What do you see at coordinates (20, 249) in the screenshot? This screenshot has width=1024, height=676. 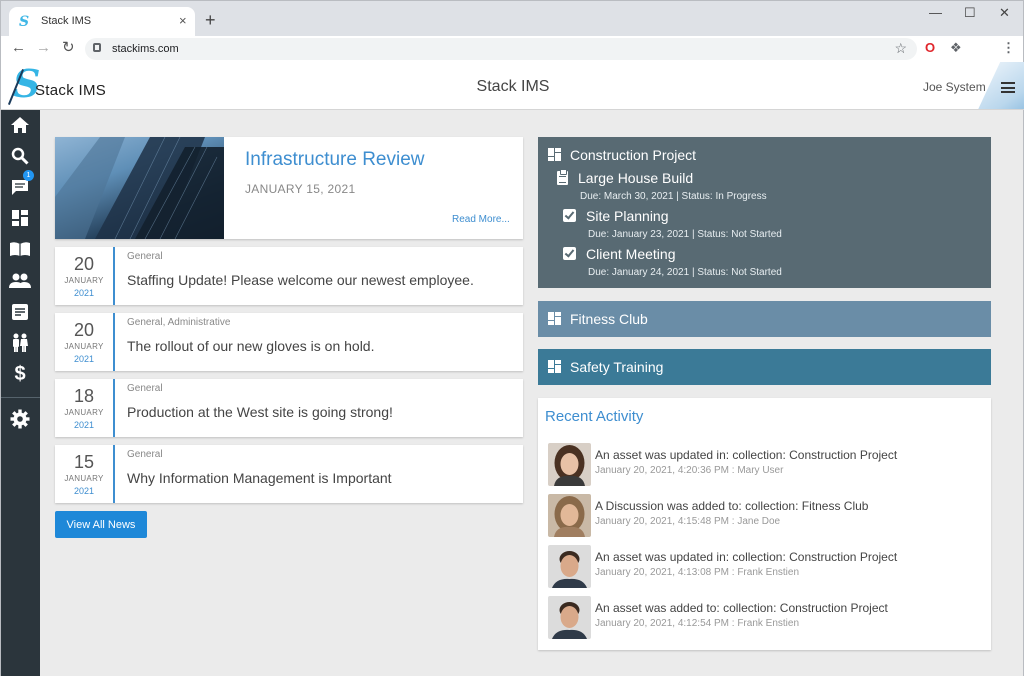 I see `book-icon` at bounding box center [20, 249].